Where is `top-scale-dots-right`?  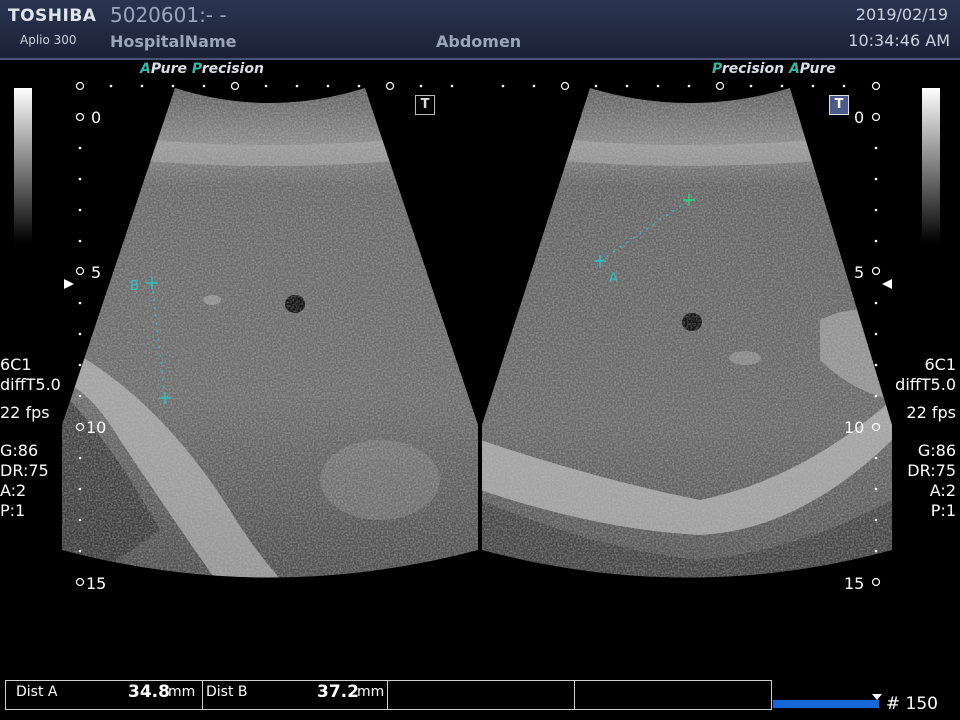 top-scale-dots-right is located at coordinates (673, 86).